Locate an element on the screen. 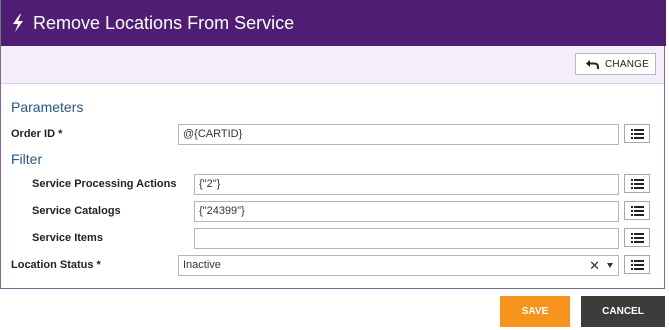 The width and height of the screenshot is (669, 330). dialog-title: Remove Locations From Service is located at coordinates (164, 23).